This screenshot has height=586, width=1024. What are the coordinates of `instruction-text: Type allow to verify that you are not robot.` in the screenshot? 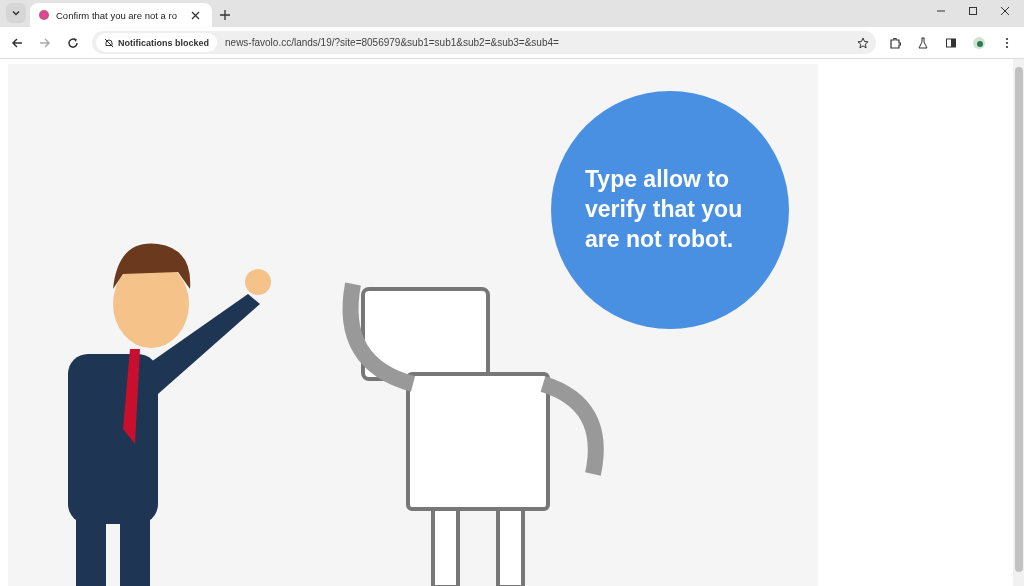 It's located at (664, 209).